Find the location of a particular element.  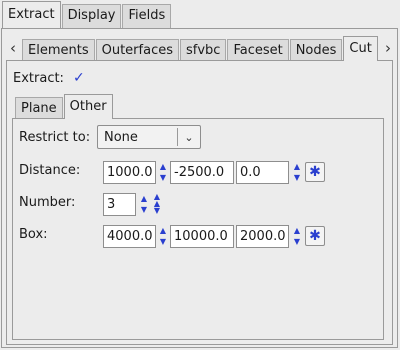

top-tab-bar: Extract Display Fields is located at coordinates (87, 14).